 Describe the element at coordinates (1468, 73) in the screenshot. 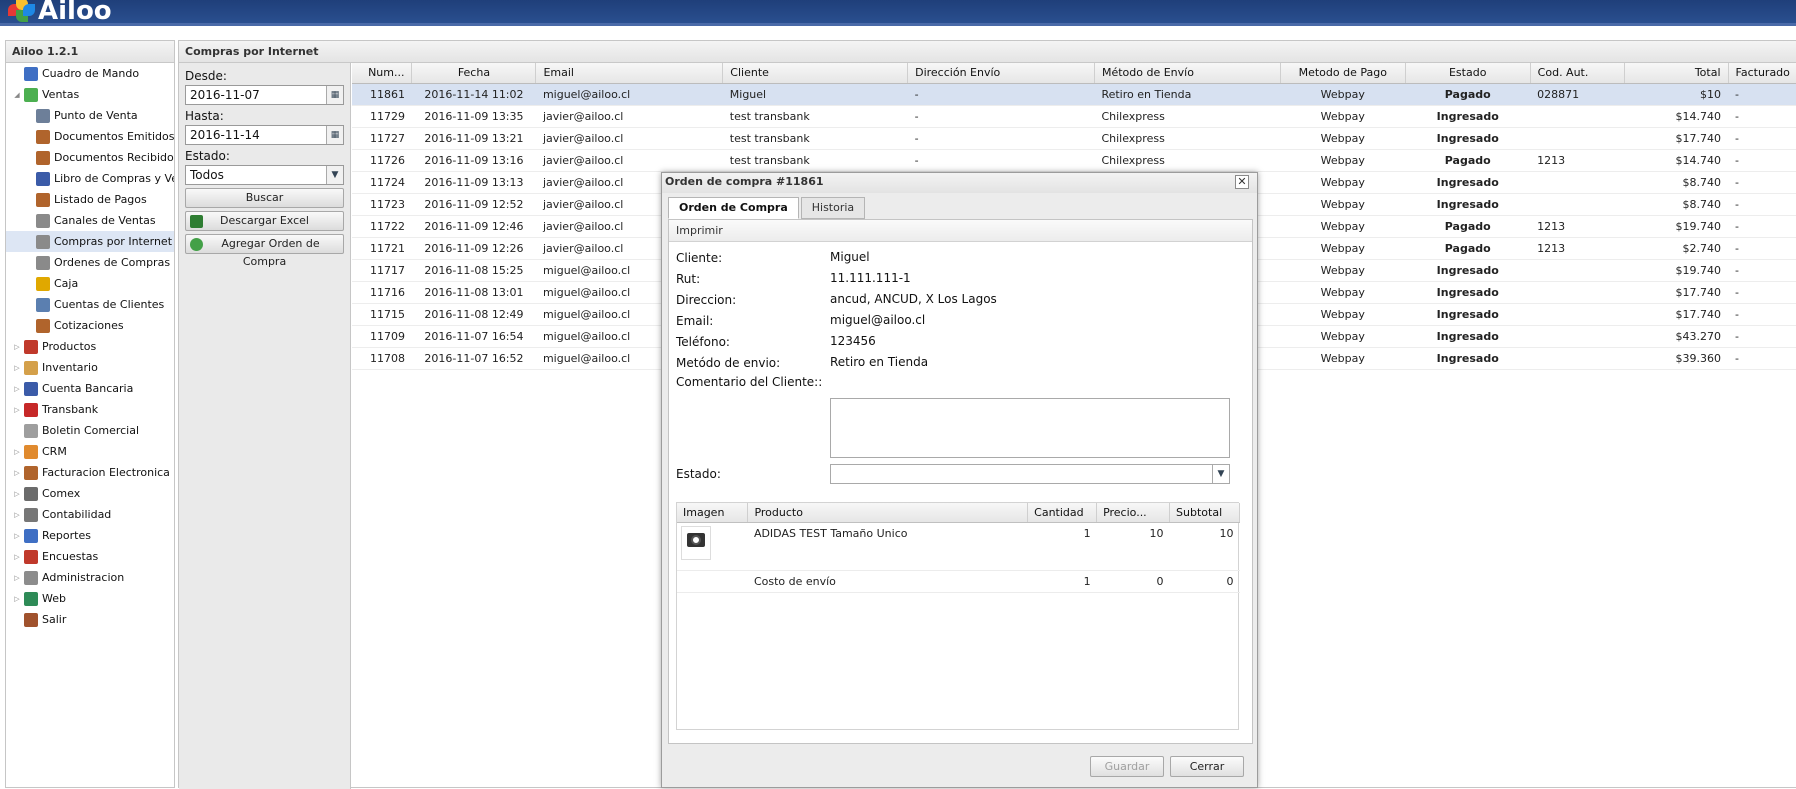

I see `column-header: Estado` at that location.